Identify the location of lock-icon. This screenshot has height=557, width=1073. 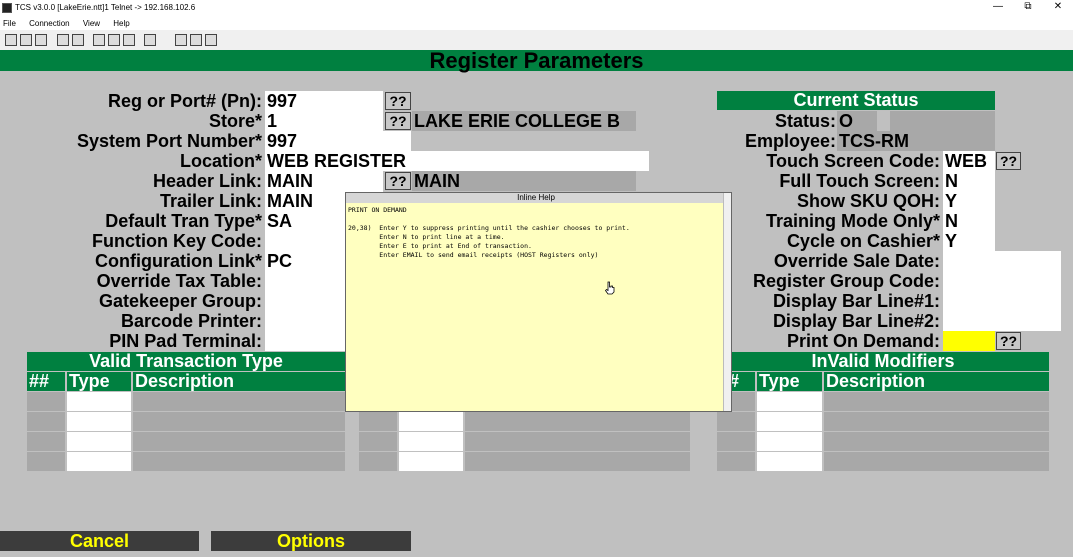
(63, 40).